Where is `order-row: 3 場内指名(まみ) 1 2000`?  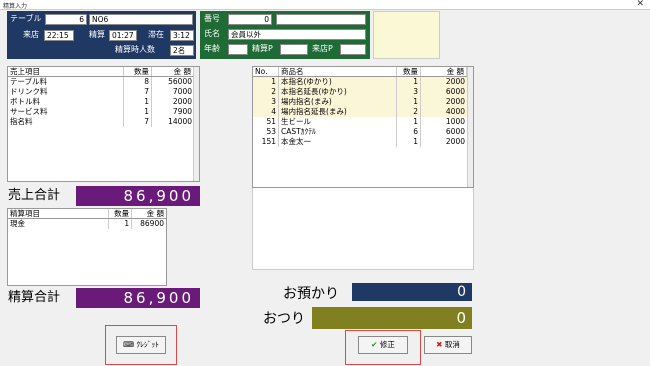
order-row: 3 場内指名(まみ) 1 2000 is located at coordinates (363, 102).